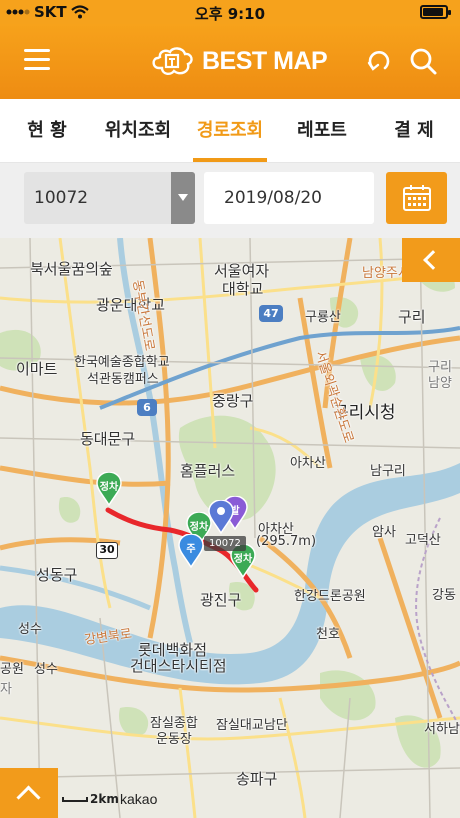 This screenshot has height=818, width=460. Describe the element at coordinates (47, 131) in the screenshot. I see `tab-status: 현 황` at that location.